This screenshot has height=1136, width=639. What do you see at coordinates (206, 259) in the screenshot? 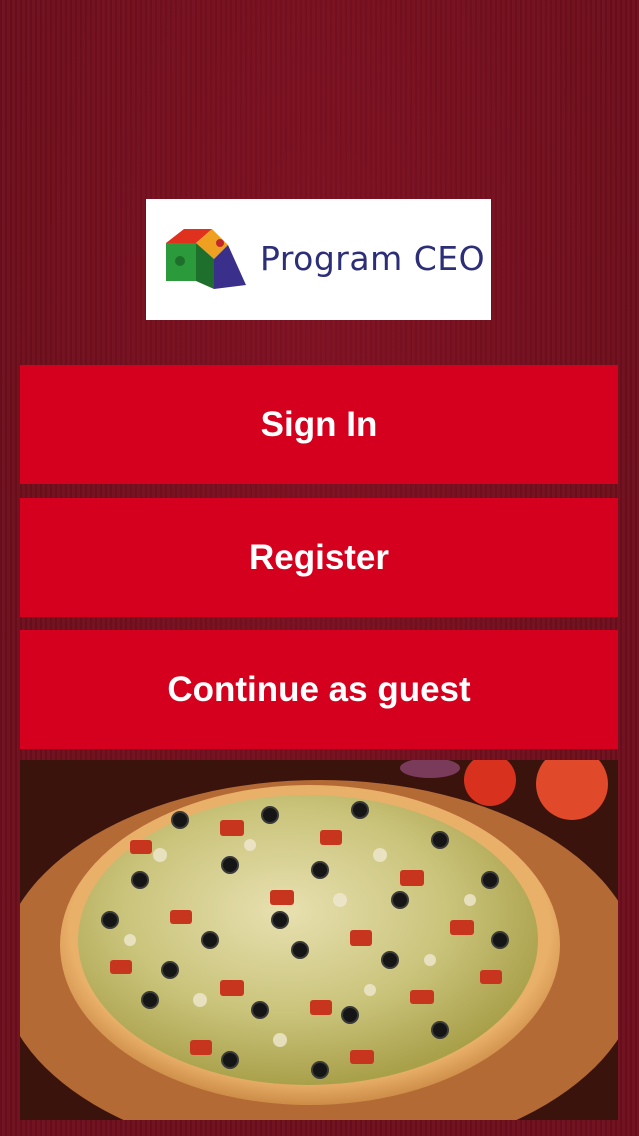
I see `puzzle-cube-icon` at bounding box center [206, 259].